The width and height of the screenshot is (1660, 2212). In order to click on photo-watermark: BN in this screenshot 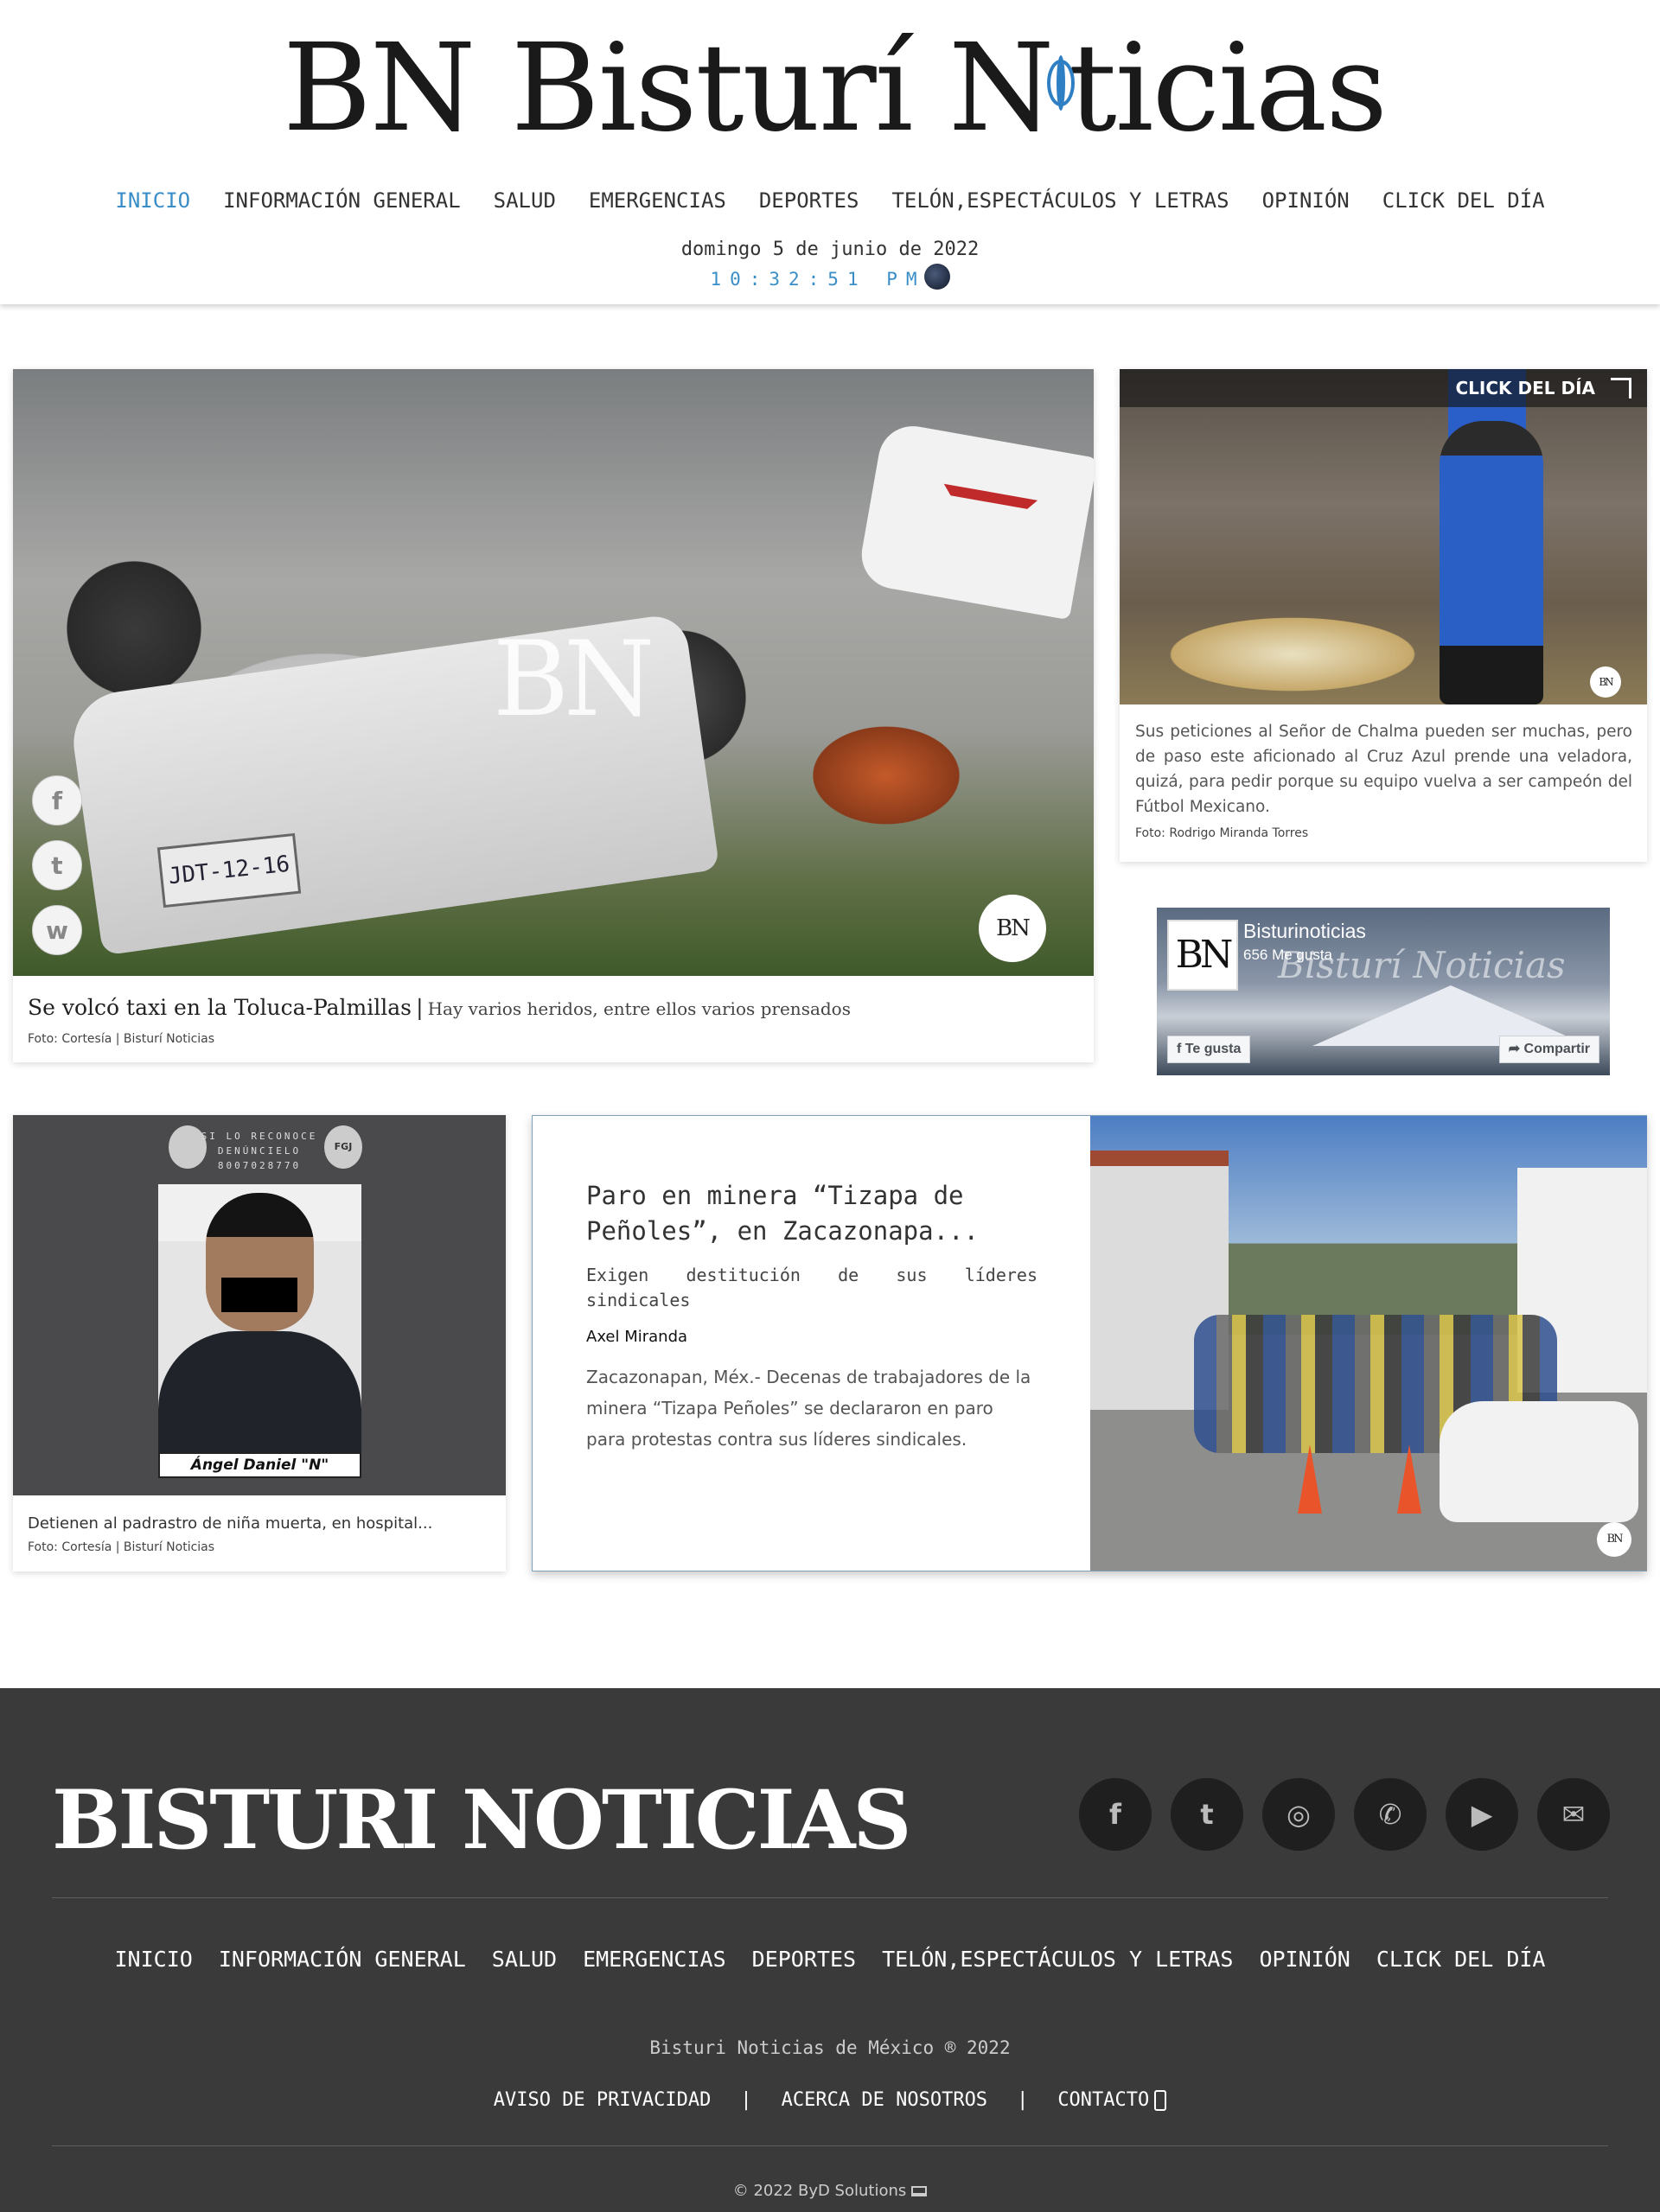, I will do `click(573, 680)`.